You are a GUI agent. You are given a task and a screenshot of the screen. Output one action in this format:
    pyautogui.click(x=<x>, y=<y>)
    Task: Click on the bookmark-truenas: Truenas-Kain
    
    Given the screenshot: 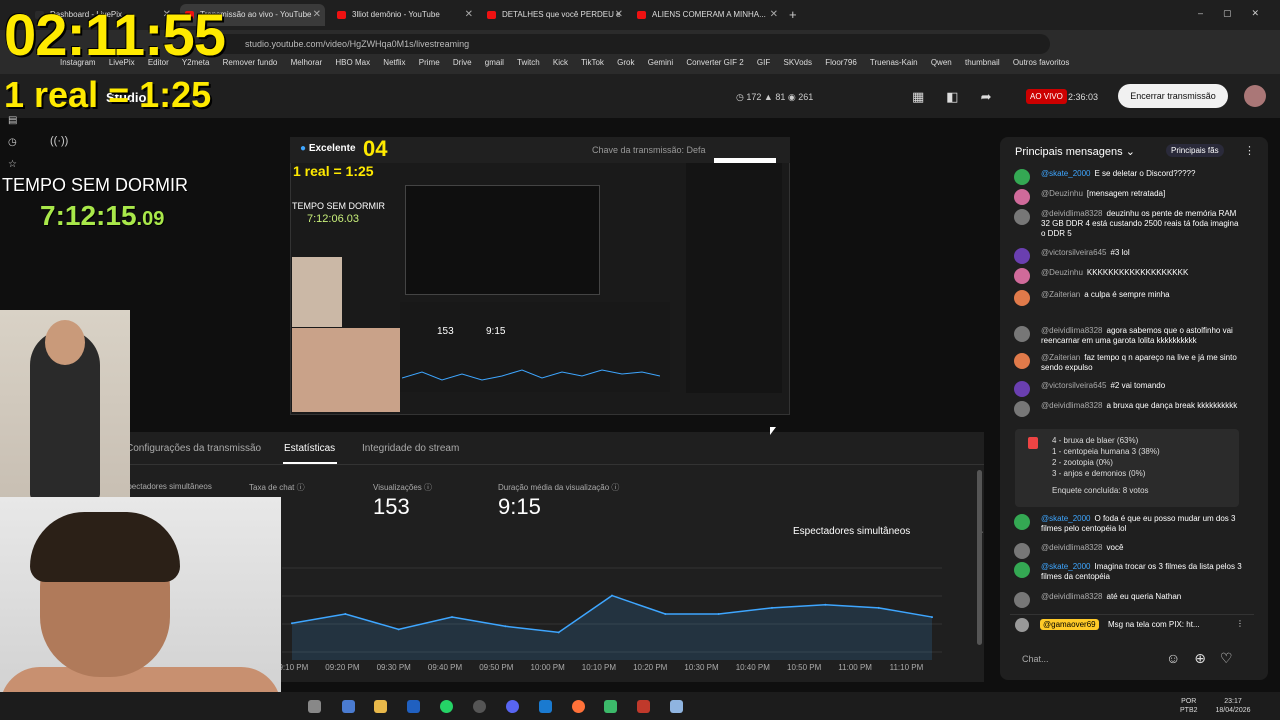 What is the action you would take?
    pyautogui.click(x=894, y=62)
    